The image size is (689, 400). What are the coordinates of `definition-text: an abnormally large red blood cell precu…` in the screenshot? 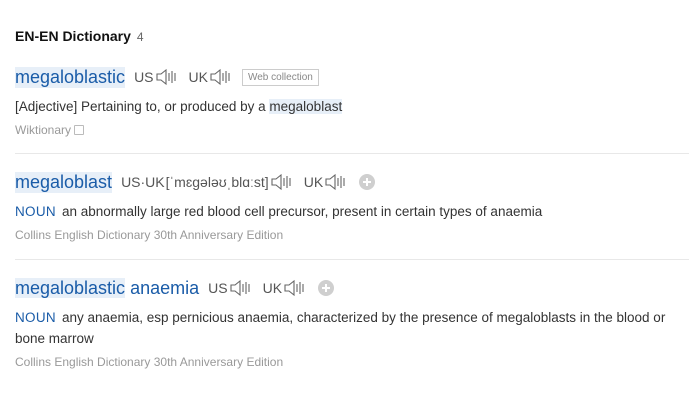 It's located at (302, 211).